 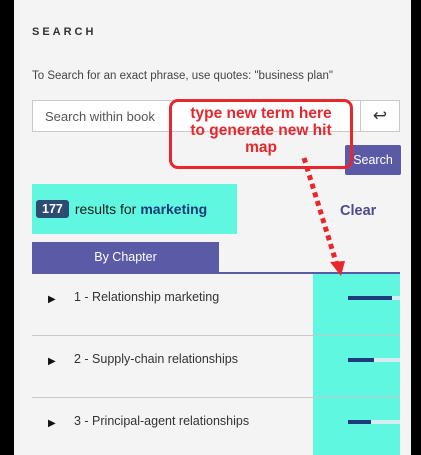 I want to click on arrow-shaft, so click(x=320, y=210).